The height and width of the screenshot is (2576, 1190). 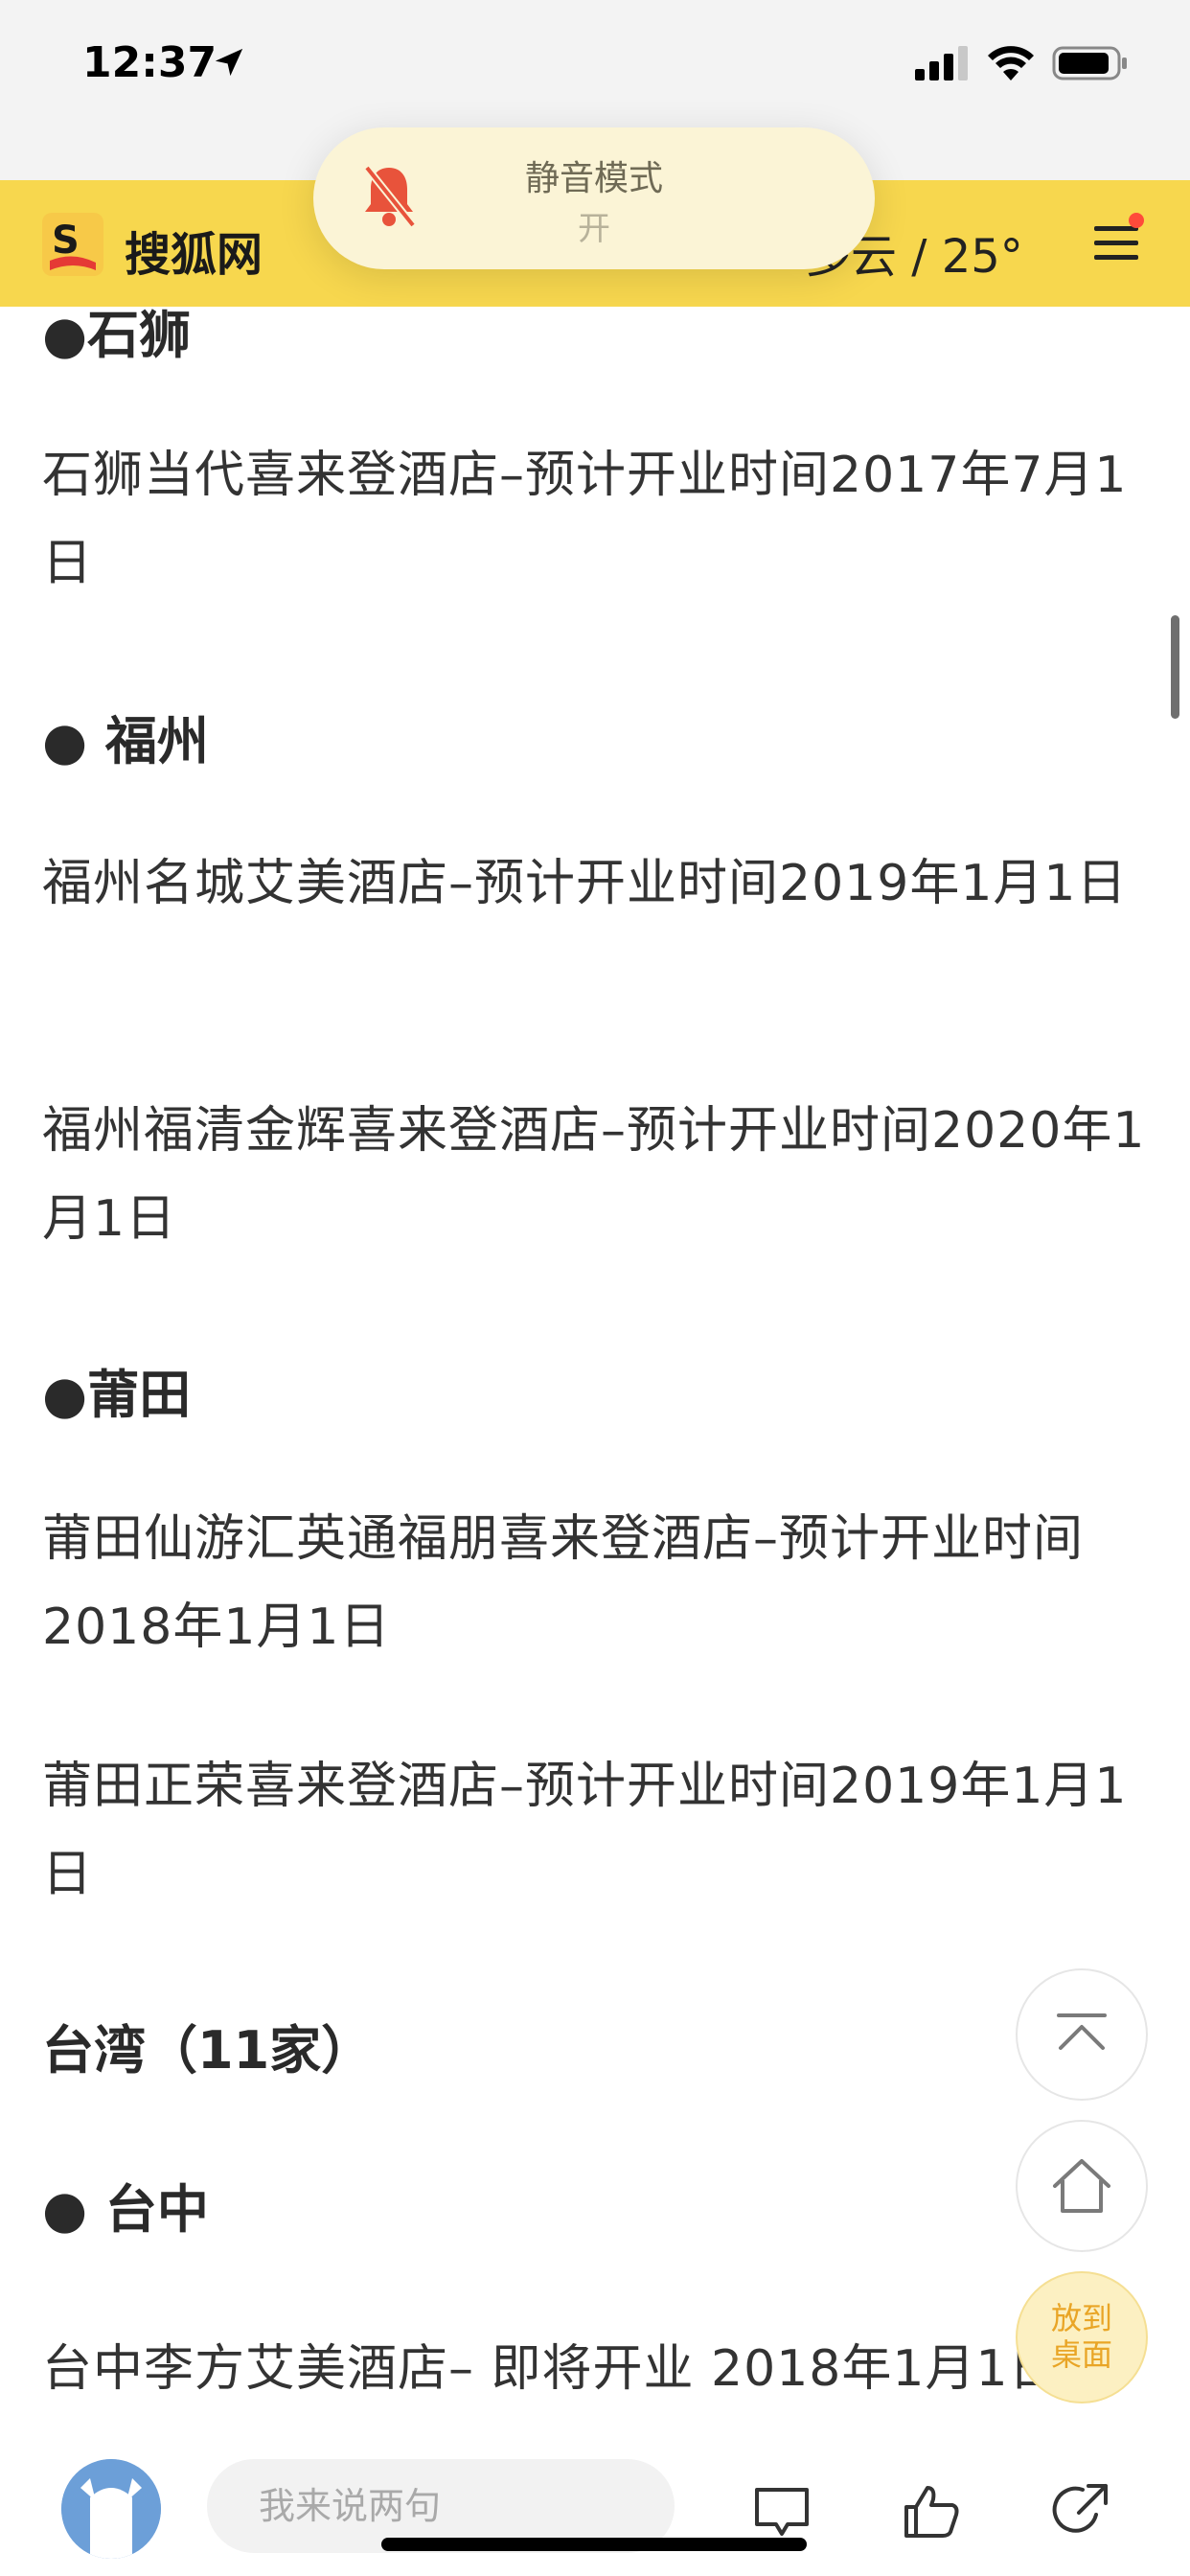 I want to click on home-icon, so click(x=1081, y=2186).